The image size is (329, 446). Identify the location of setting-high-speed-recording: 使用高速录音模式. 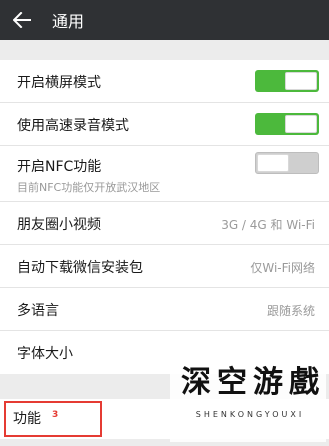
(164, 124).